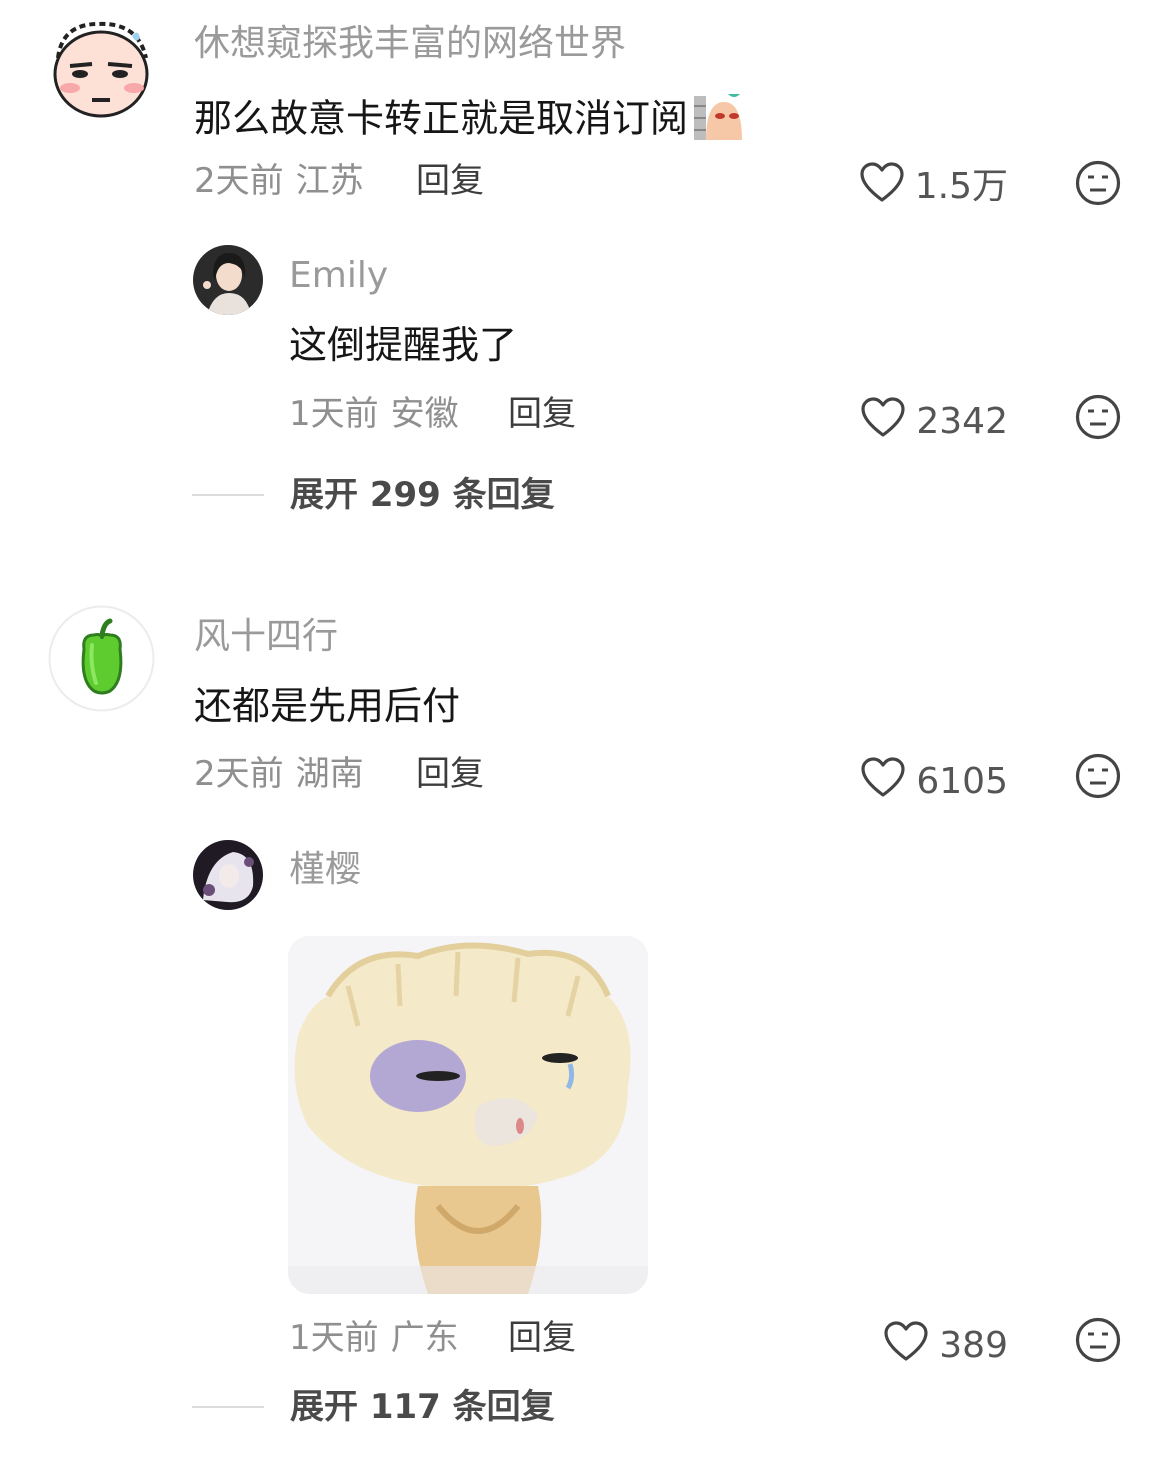  Describe the element at coordinates (327, 706) in the screenshot. I see `comment-text: 还都是先用后付` at that location.